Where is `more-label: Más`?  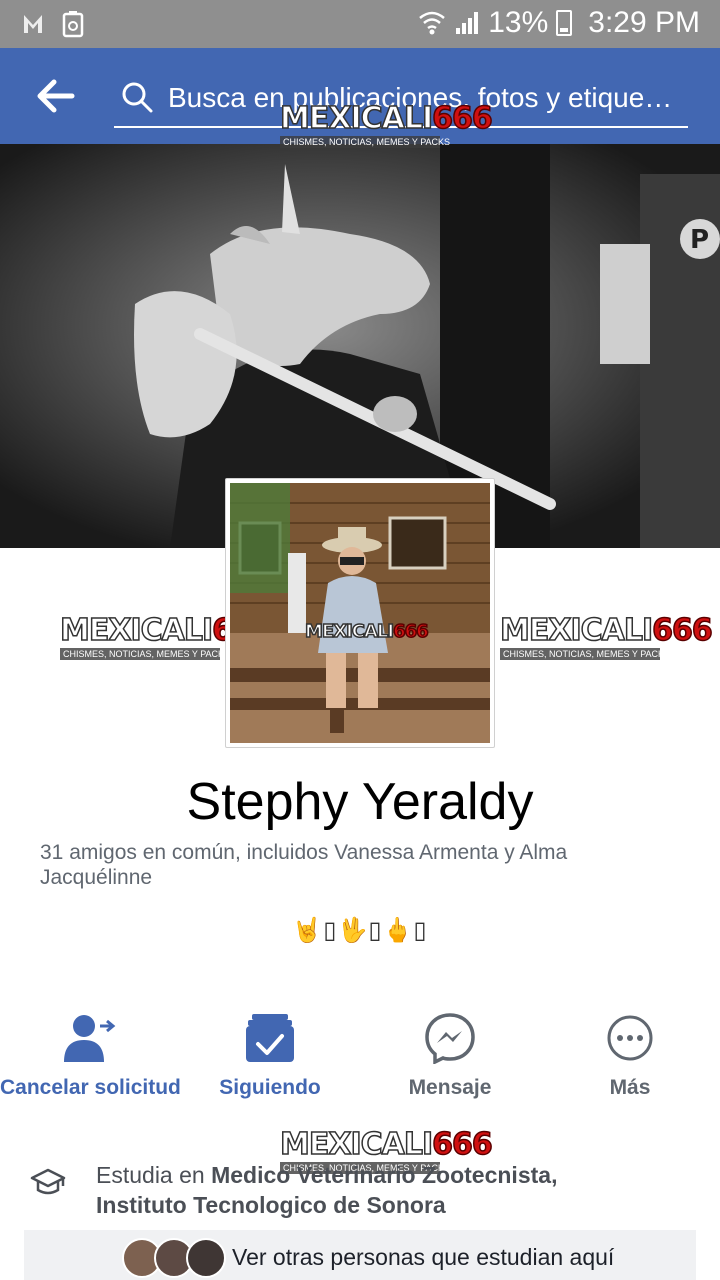
more-label: Más is located at coordinates (630, 1087).